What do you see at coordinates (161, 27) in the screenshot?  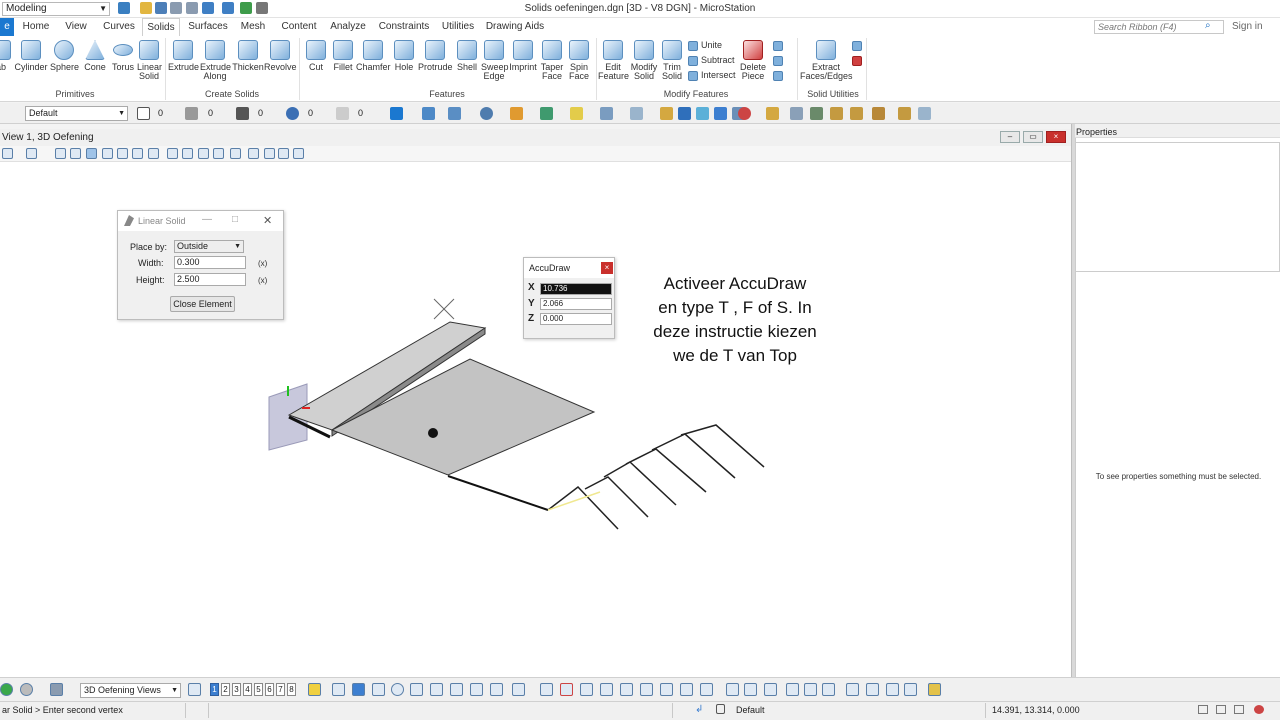 I see `tab-solids: Solids` at bounding box center [161, 27].